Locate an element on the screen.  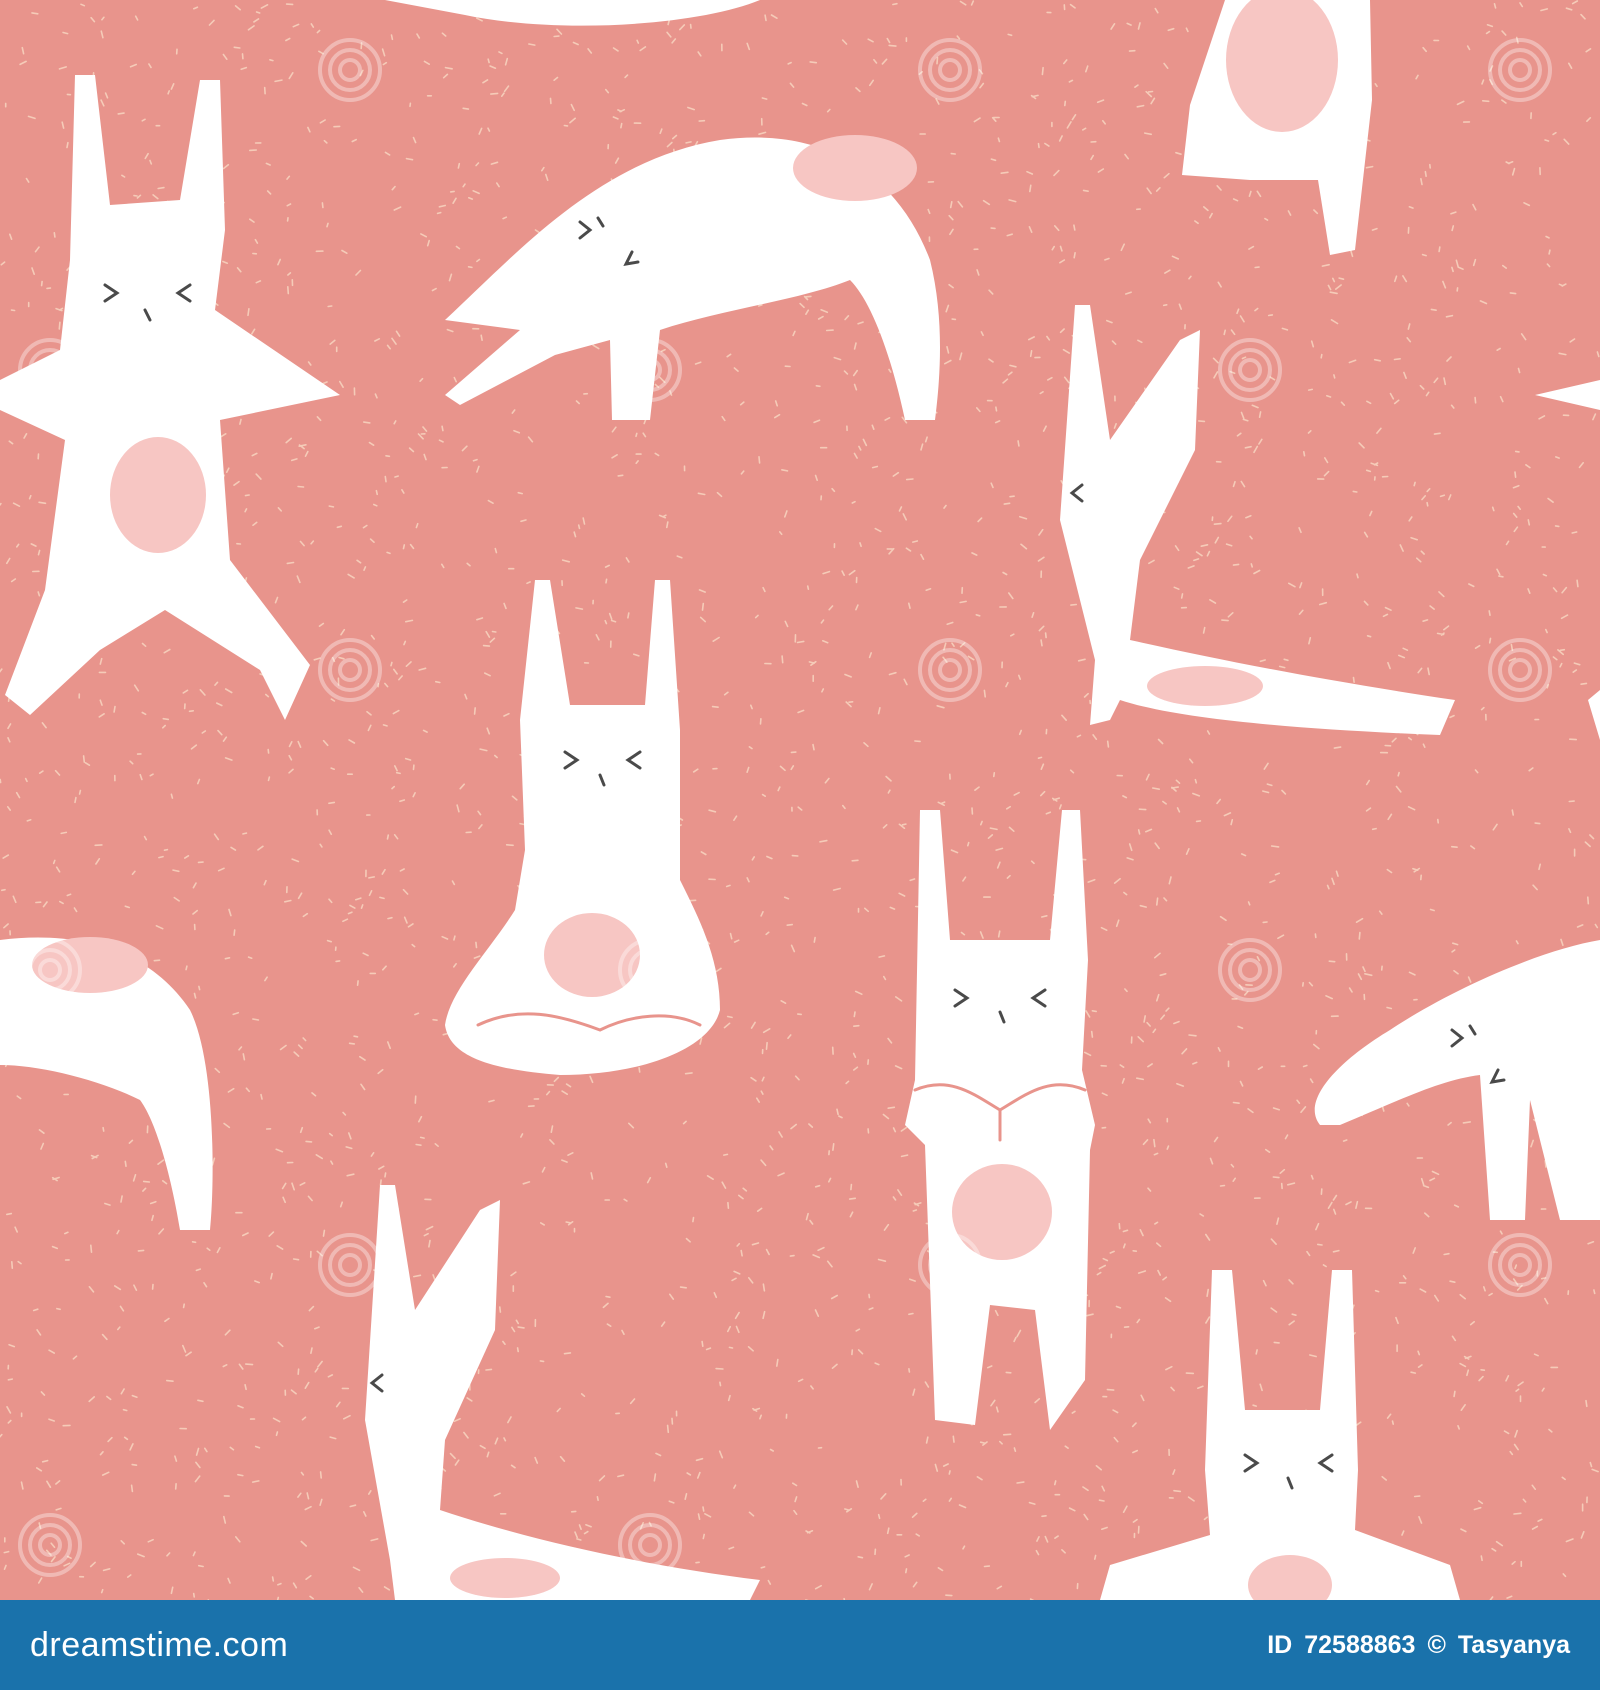
image-id: 72588863 is located at coordinates (1360, 1644).